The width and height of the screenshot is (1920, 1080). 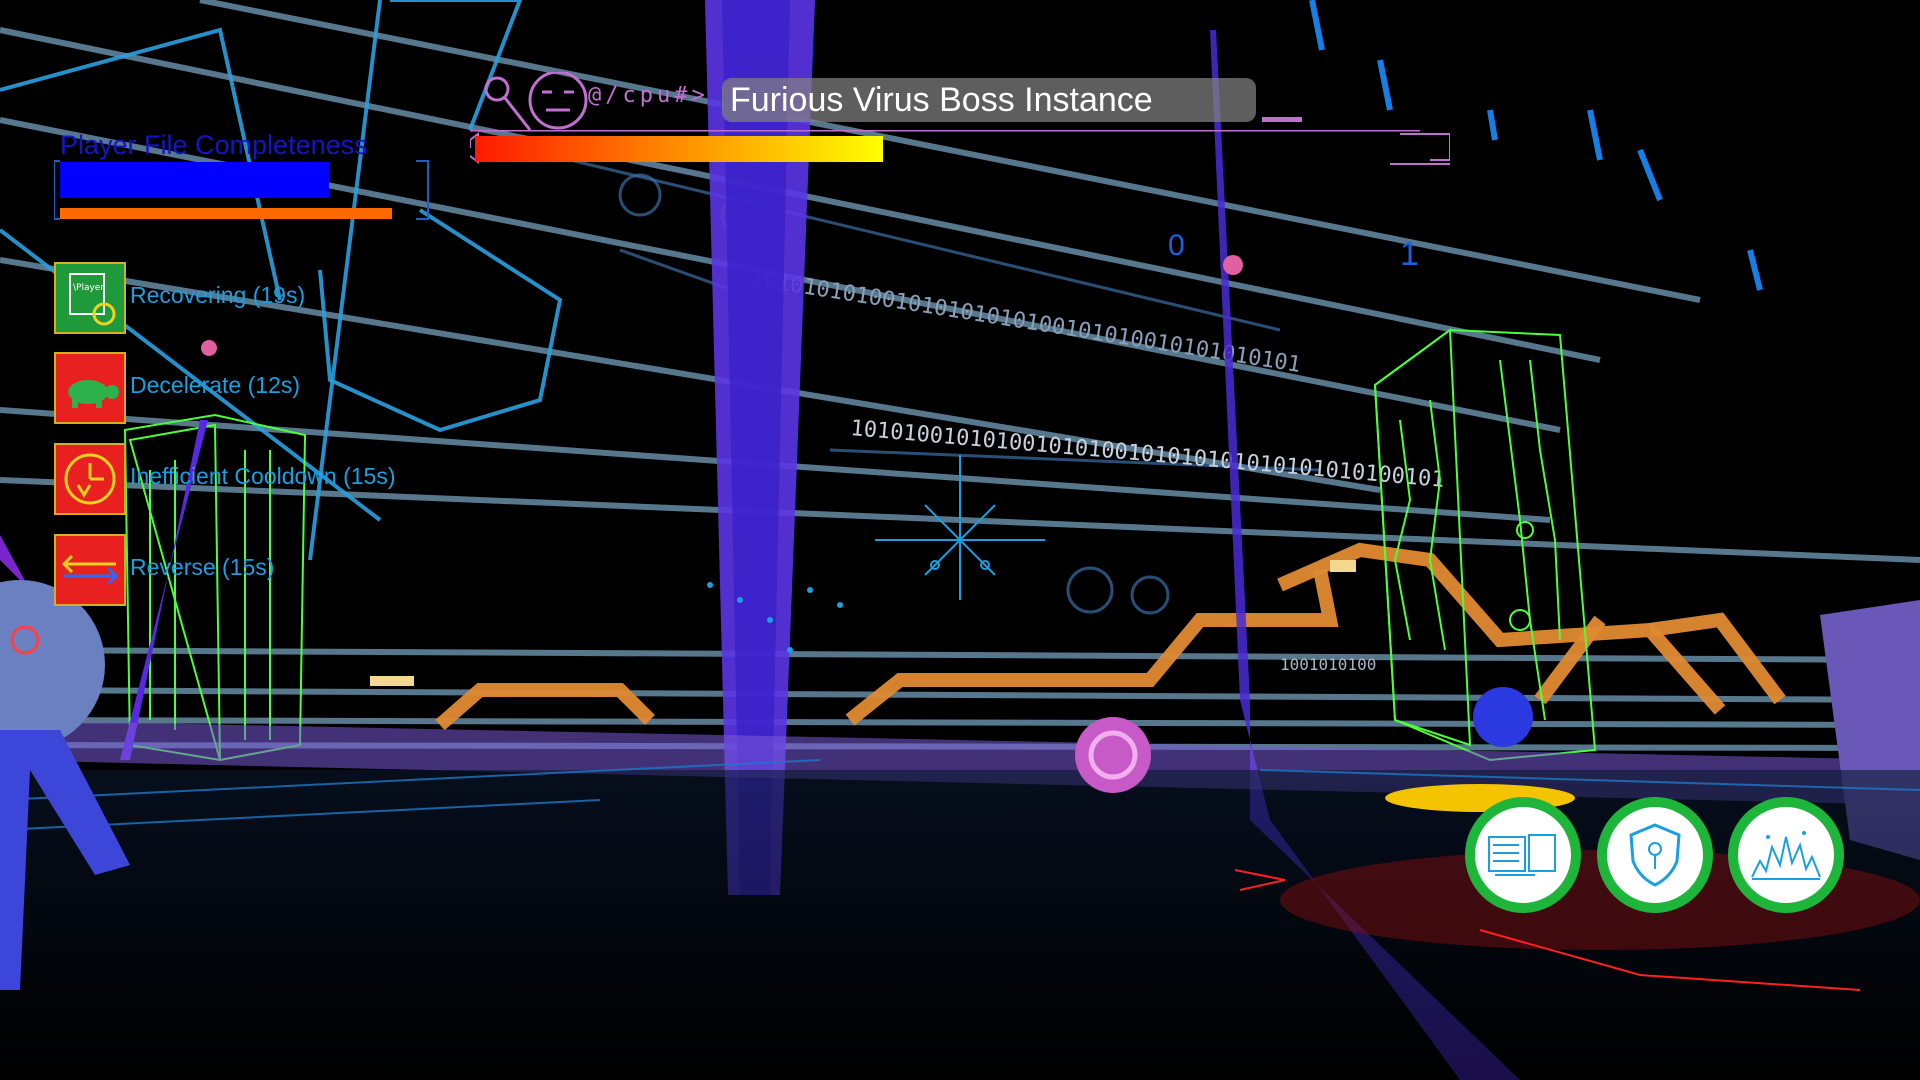 I want to click on file-copy-icon, so click(x=1523, y=855).